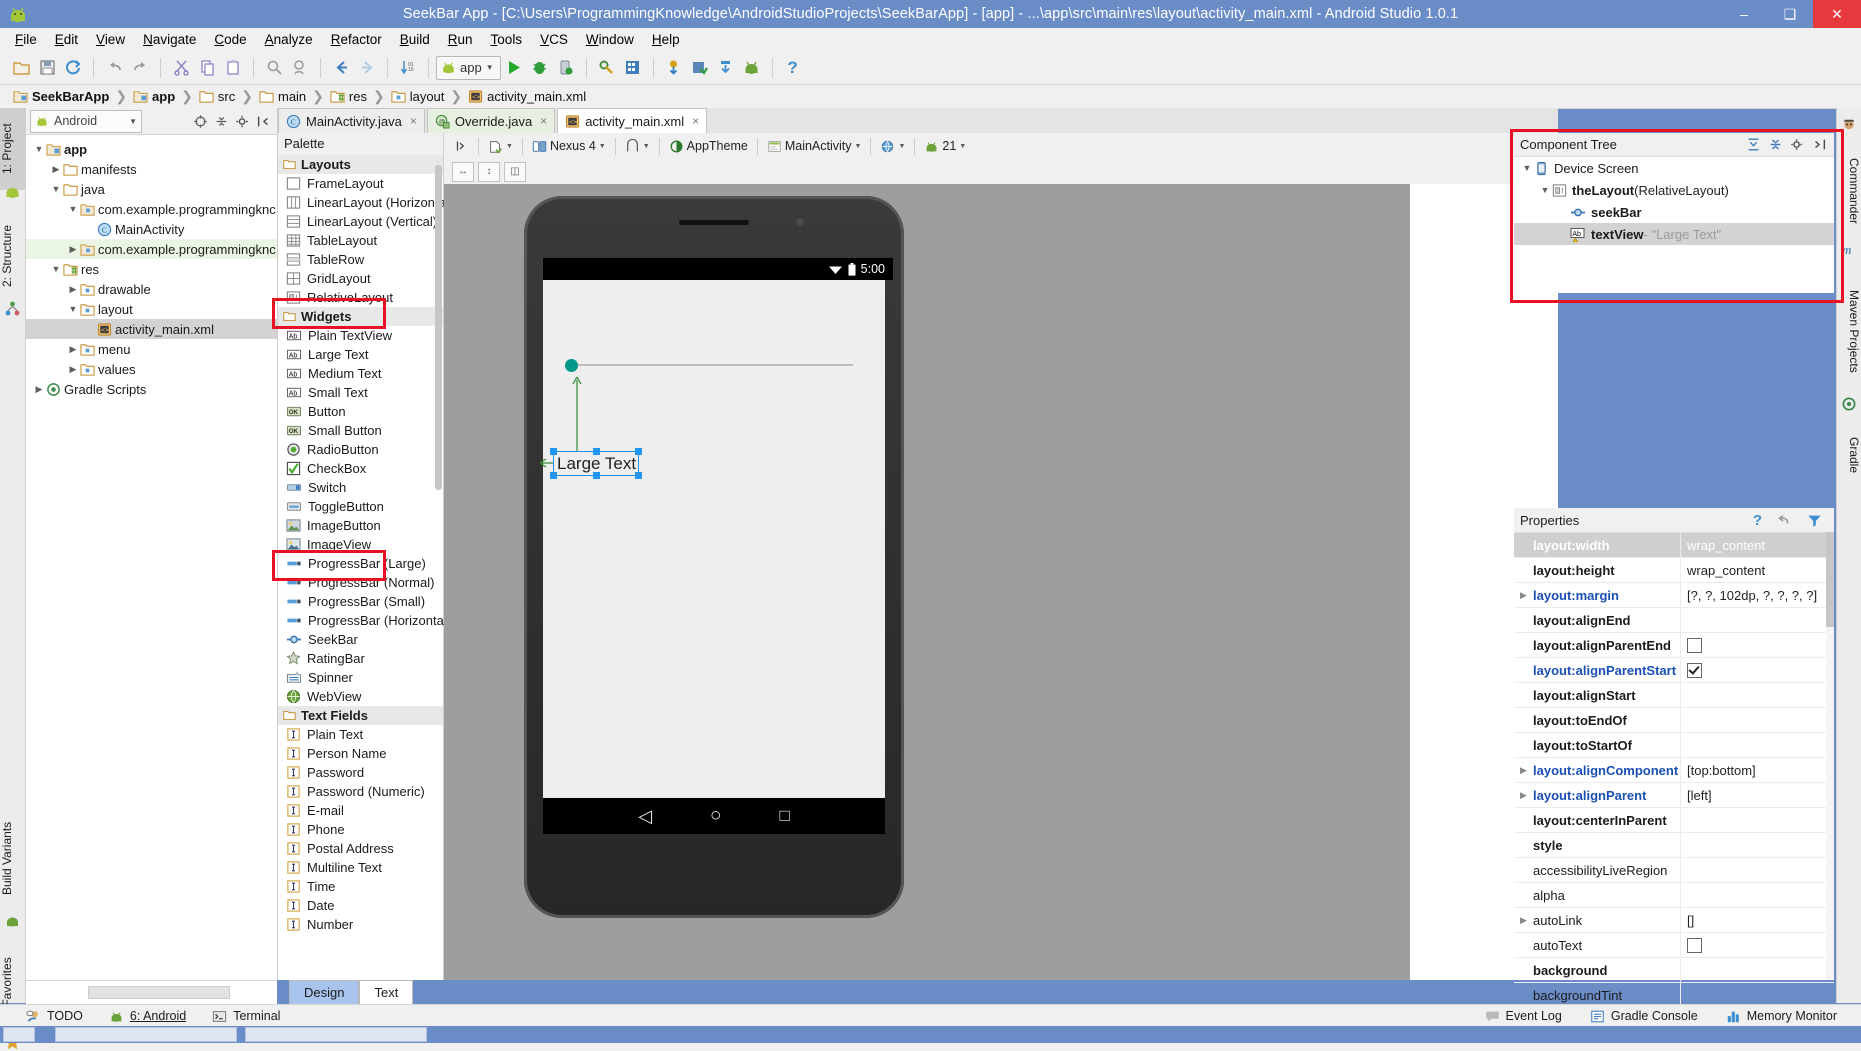  I want to click on property-row-layout-alignparentend: layout:alignParentEnd, so click(1674, 645).